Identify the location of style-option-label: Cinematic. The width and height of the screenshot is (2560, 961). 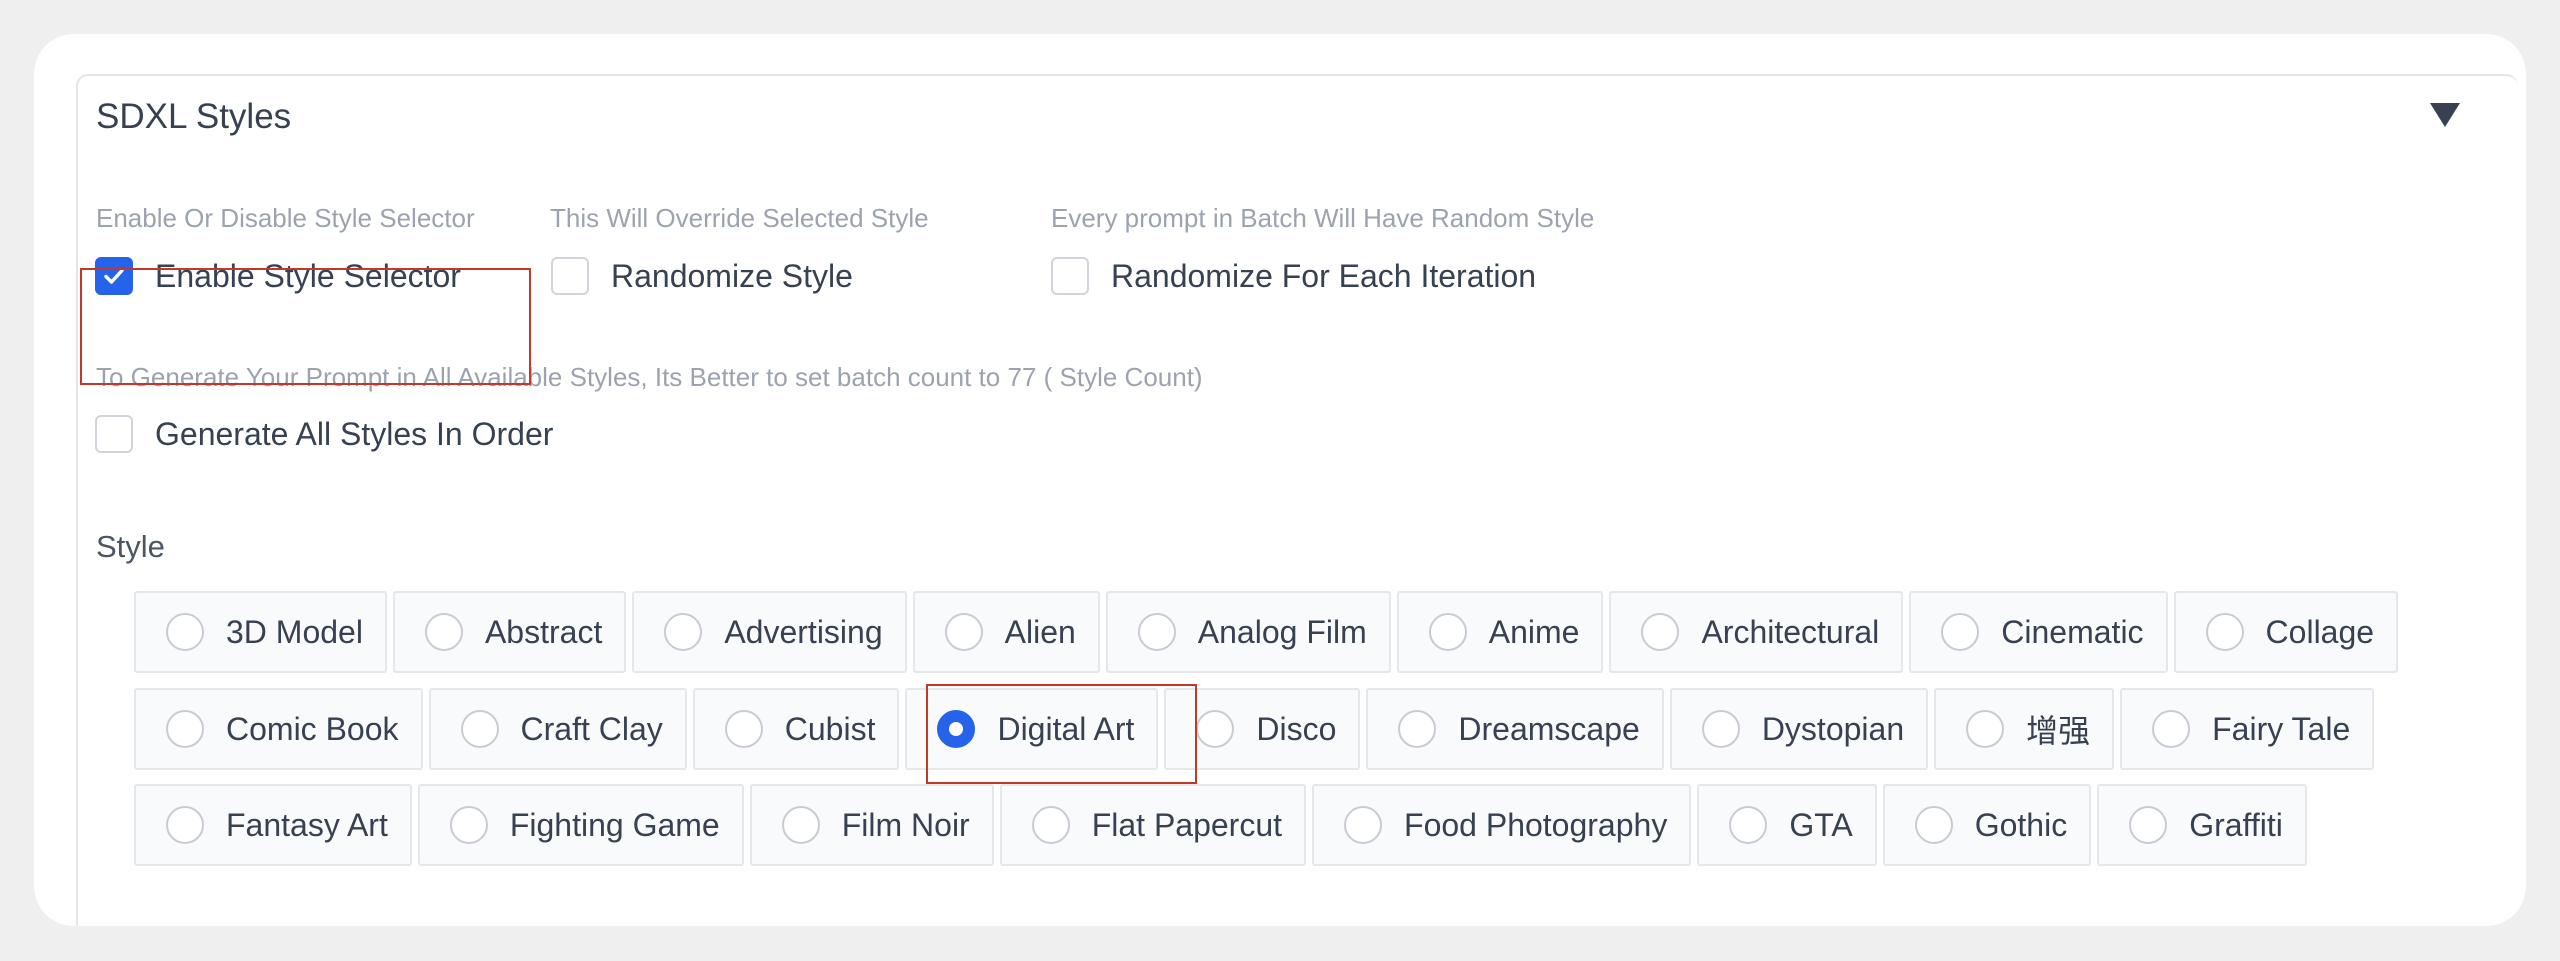
(2072, 631).